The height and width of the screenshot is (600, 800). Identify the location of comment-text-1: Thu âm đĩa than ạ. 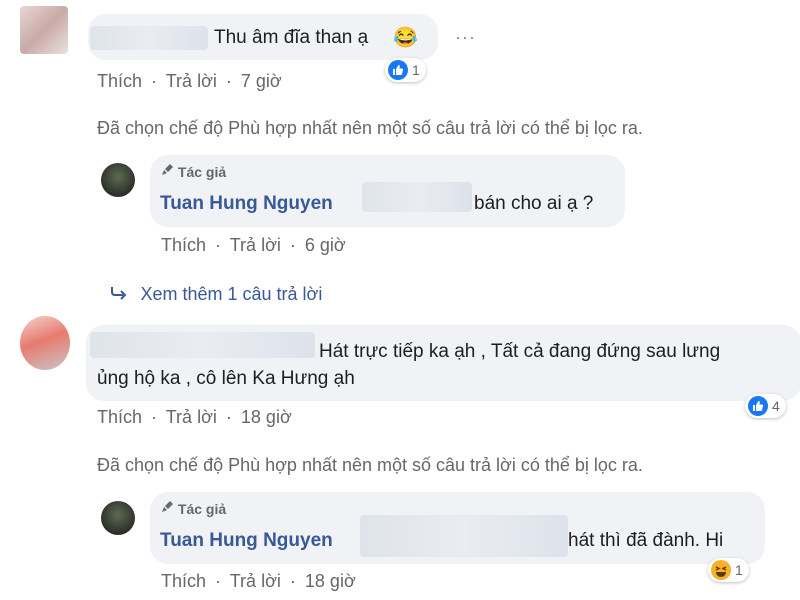
(291, 37).